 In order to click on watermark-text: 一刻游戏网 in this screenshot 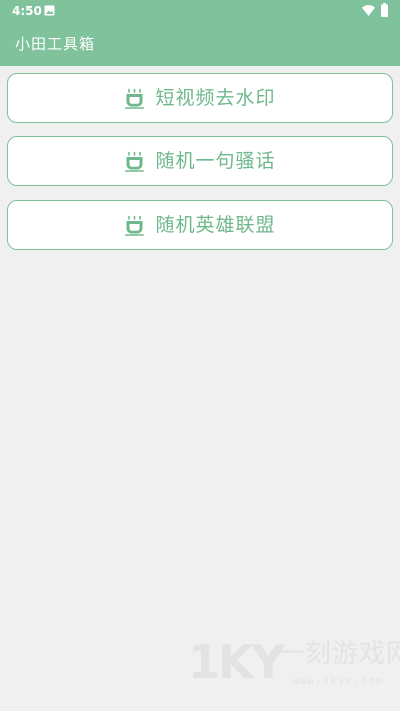, I will do `click(339, 654)`.